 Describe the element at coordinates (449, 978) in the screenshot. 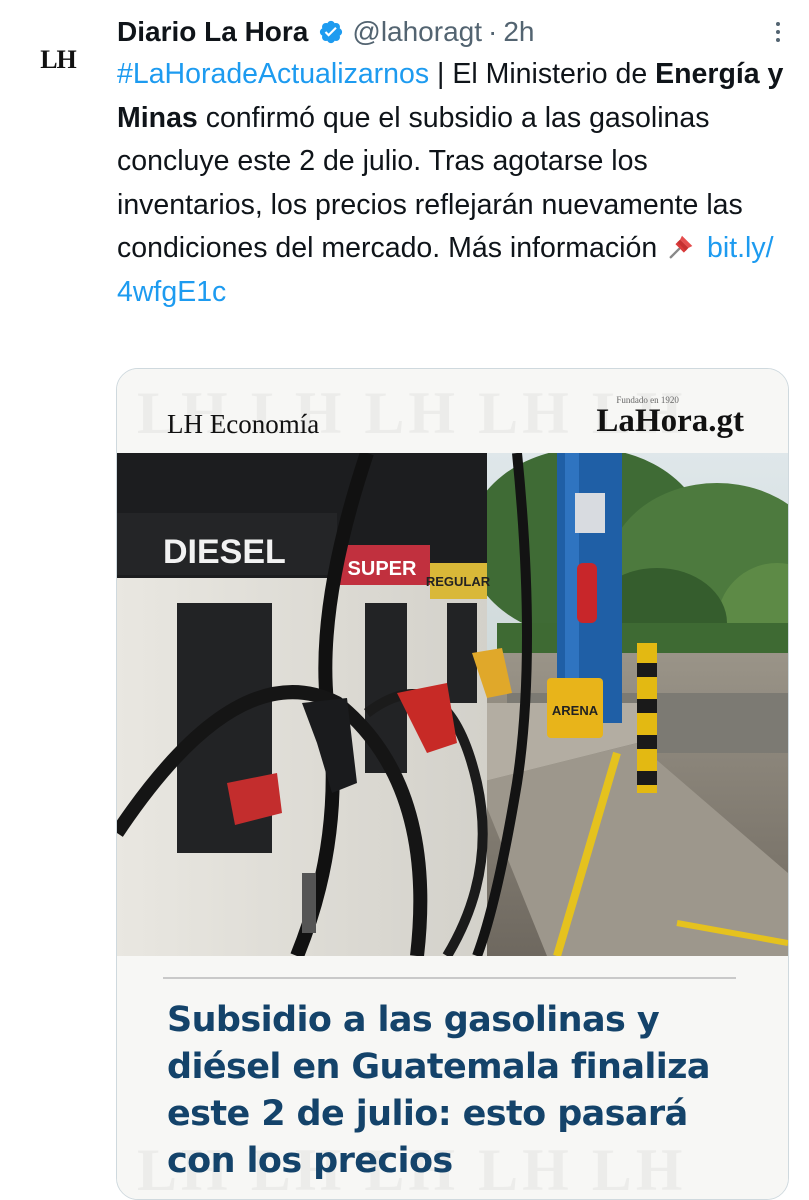

I see `headline-divider` at that location.